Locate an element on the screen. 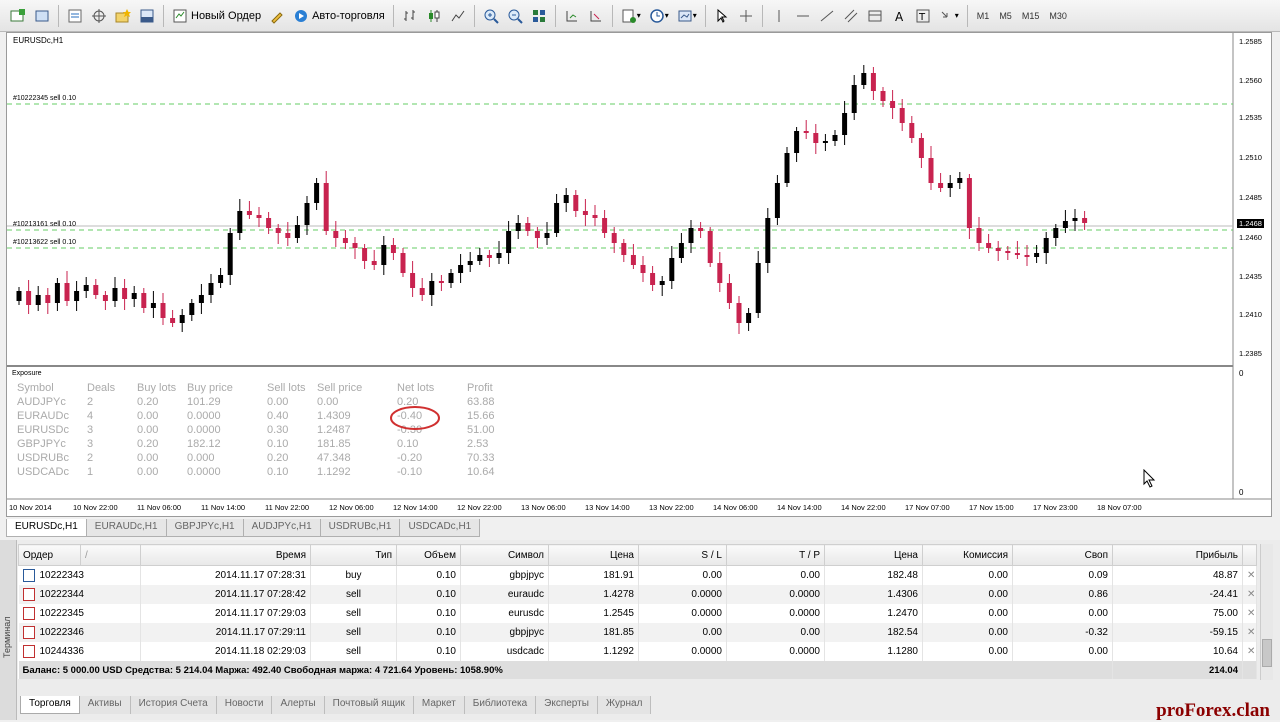 The image size is (1280, 722). text-label-button: T is located at coordinates (923, 16).